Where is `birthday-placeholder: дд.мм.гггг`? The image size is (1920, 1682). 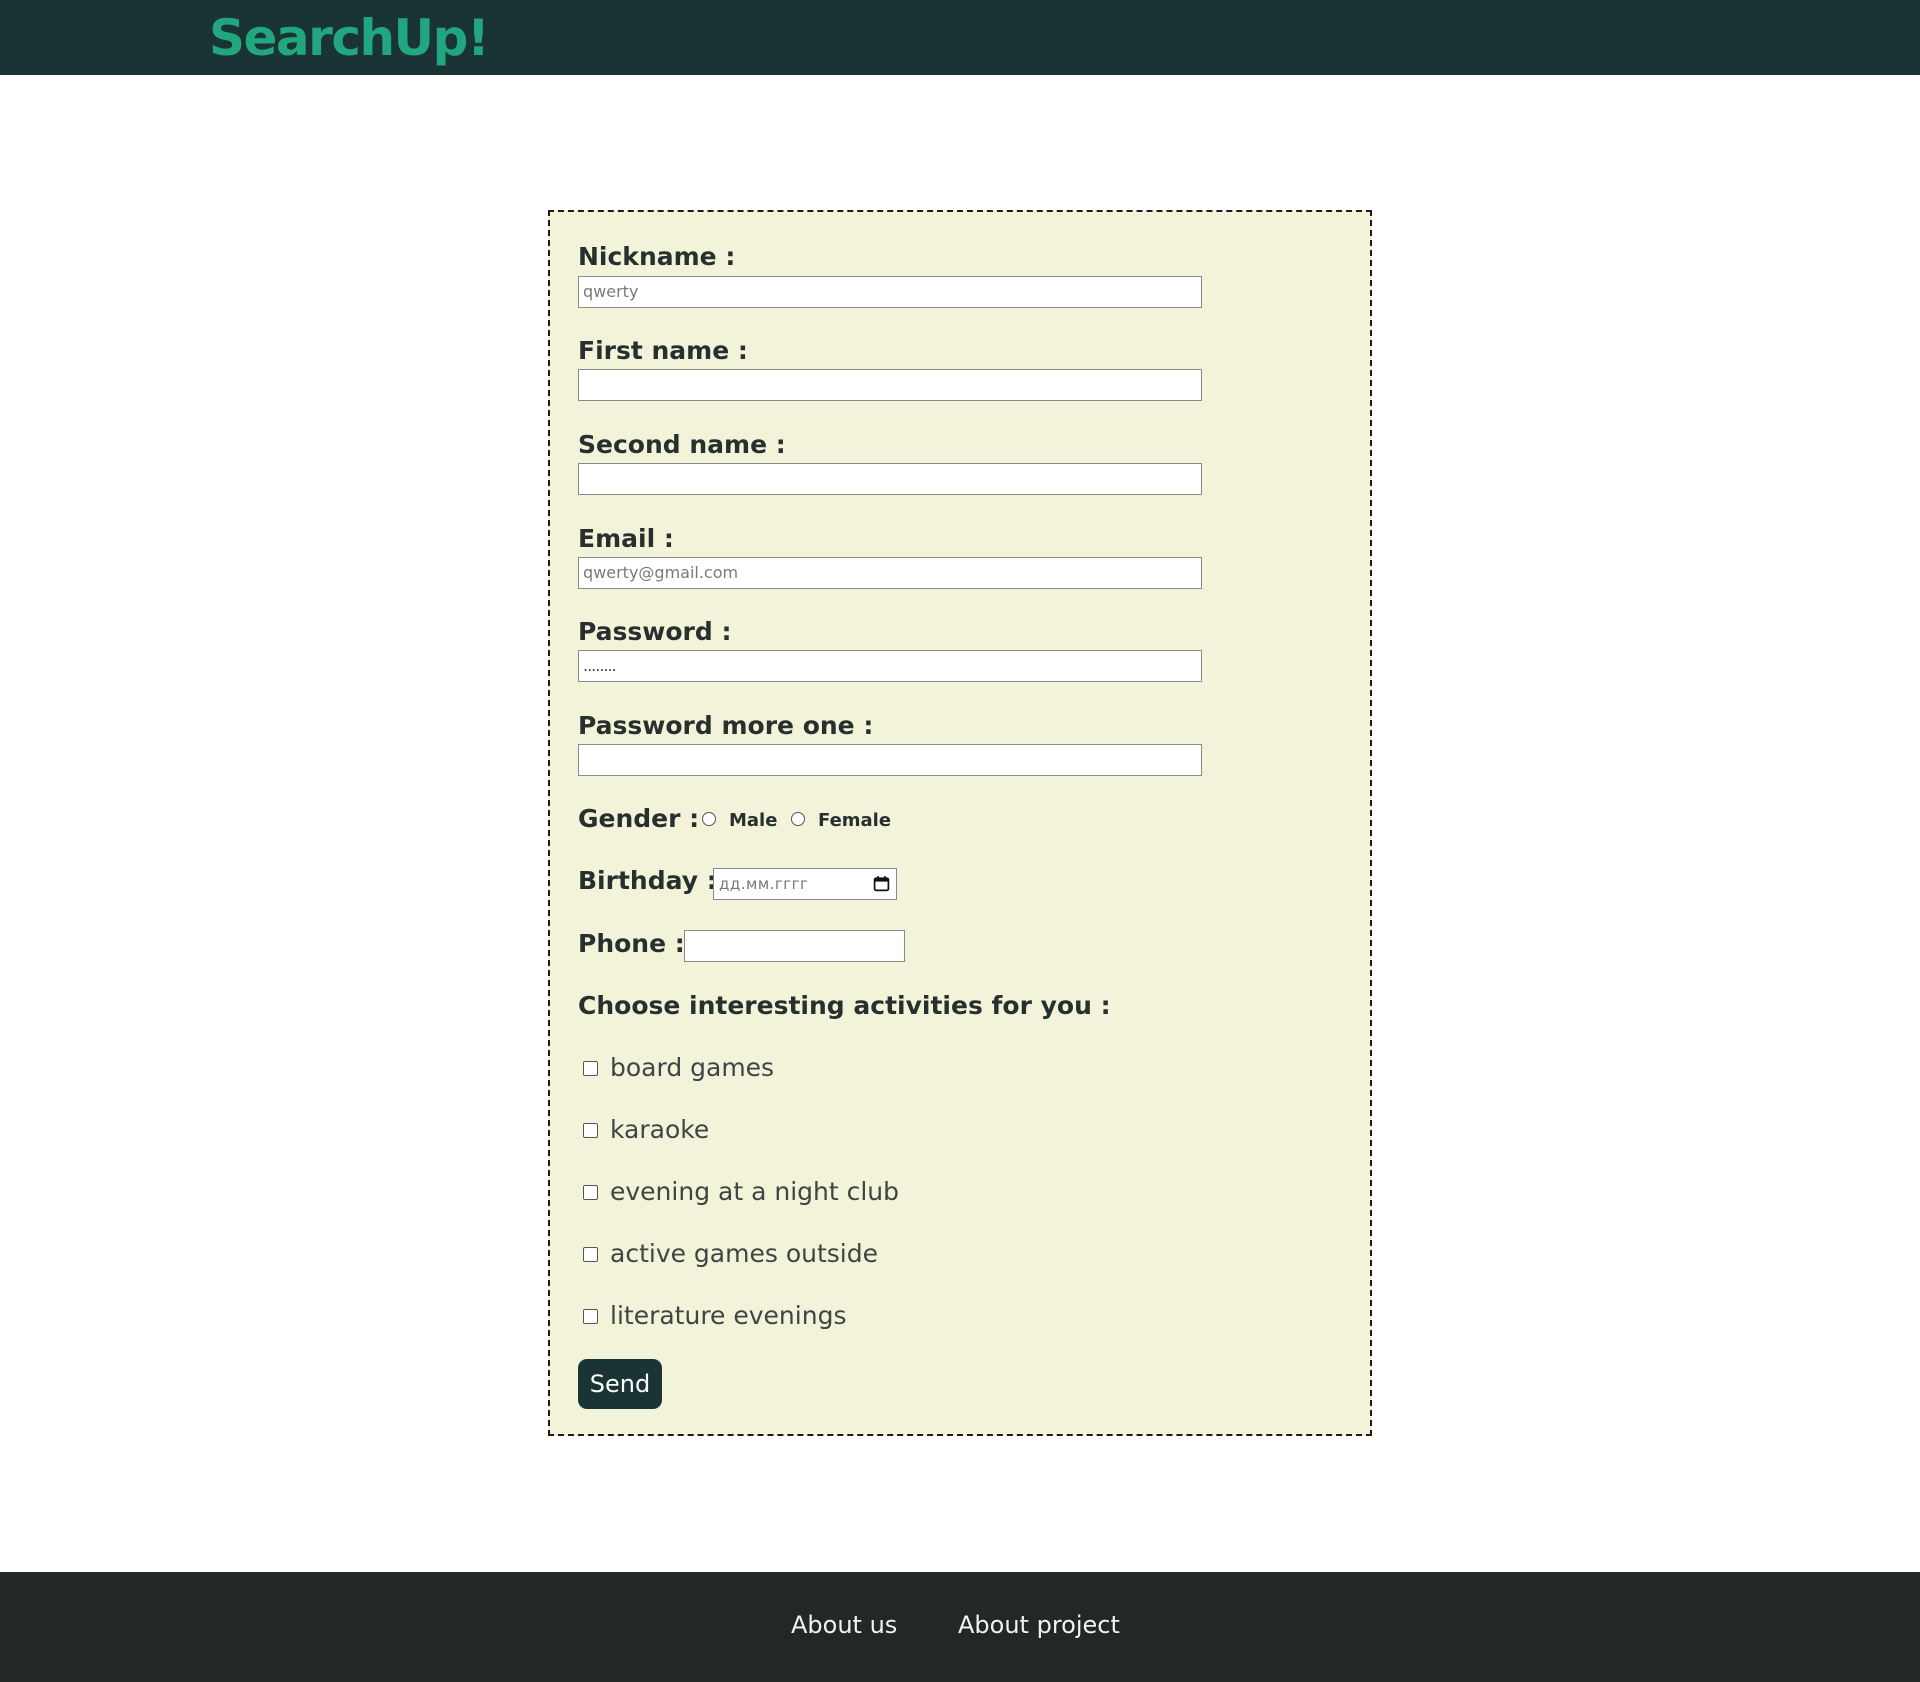 birthday-placeholder: дд.мм.гггг is located at coordinates (764, 884).